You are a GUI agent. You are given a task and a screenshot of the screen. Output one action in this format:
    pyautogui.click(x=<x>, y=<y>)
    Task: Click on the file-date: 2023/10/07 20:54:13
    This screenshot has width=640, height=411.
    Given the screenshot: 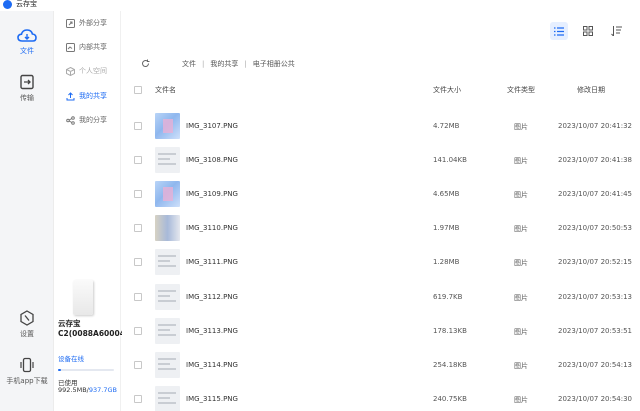 What is the action you would take?
    pyautogui.click(x=595, y=365)
    